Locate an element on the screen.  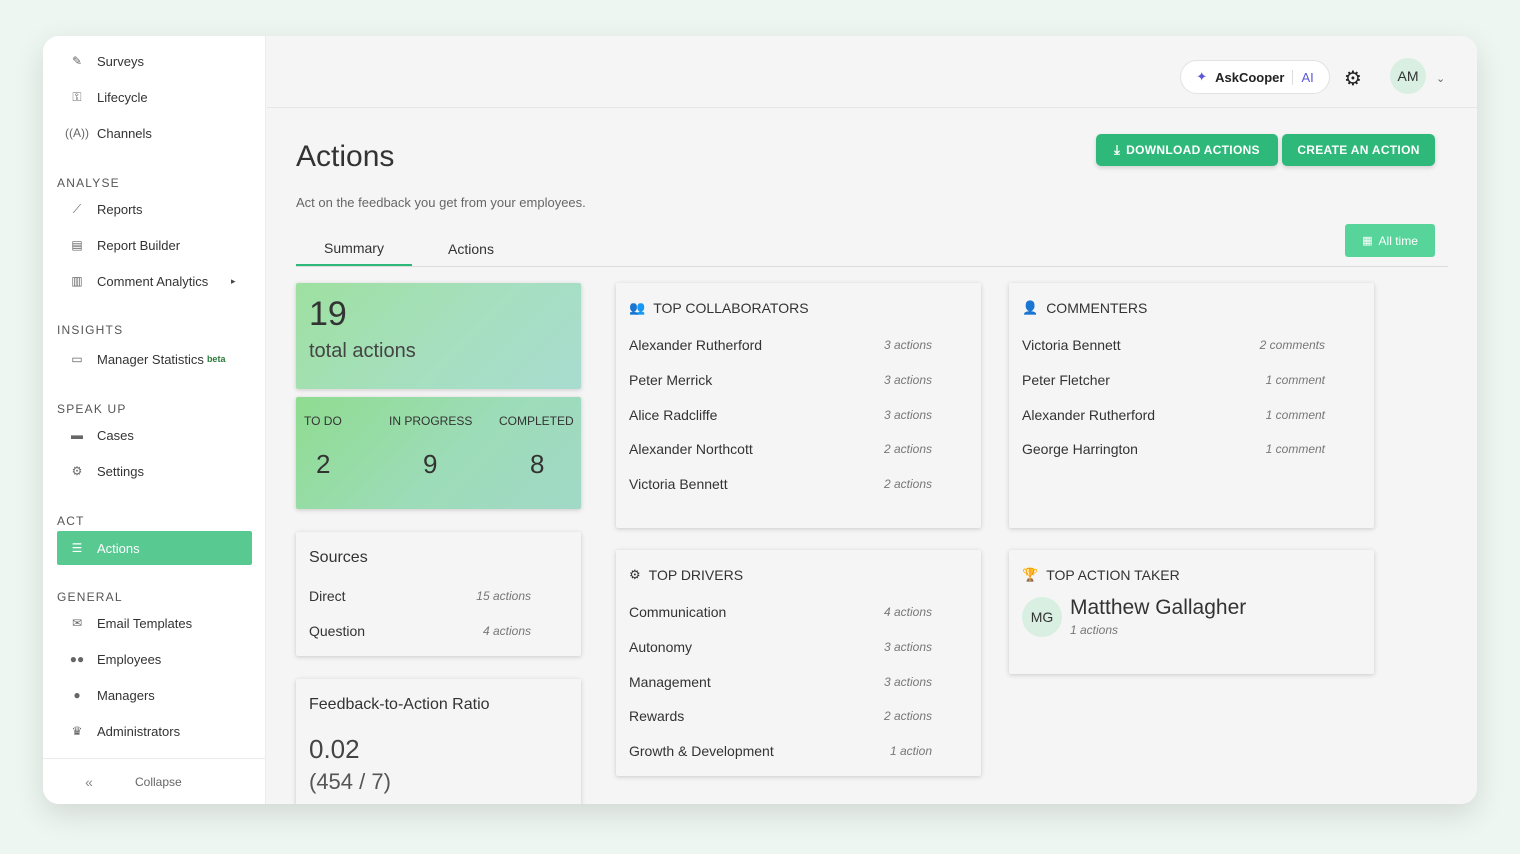
total-actions-card: 19 total actions is located at coordinates (438, 336).